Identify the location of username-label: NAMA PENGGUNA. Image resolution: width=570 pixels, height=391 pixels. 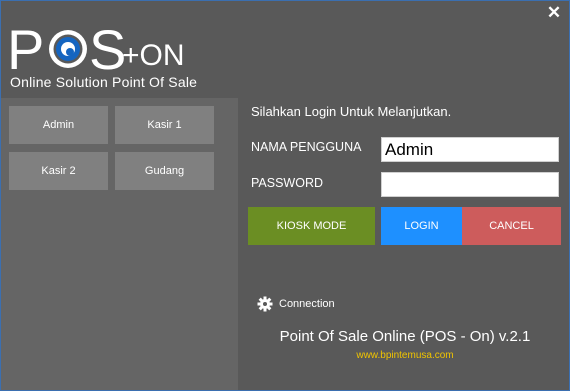
(306, 147).